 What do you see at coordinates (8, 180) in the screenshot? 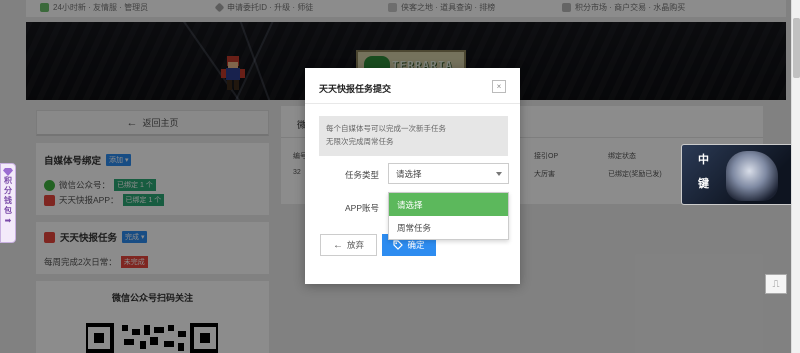
I see `widget-char: 积` at bounding box center [8, 180].